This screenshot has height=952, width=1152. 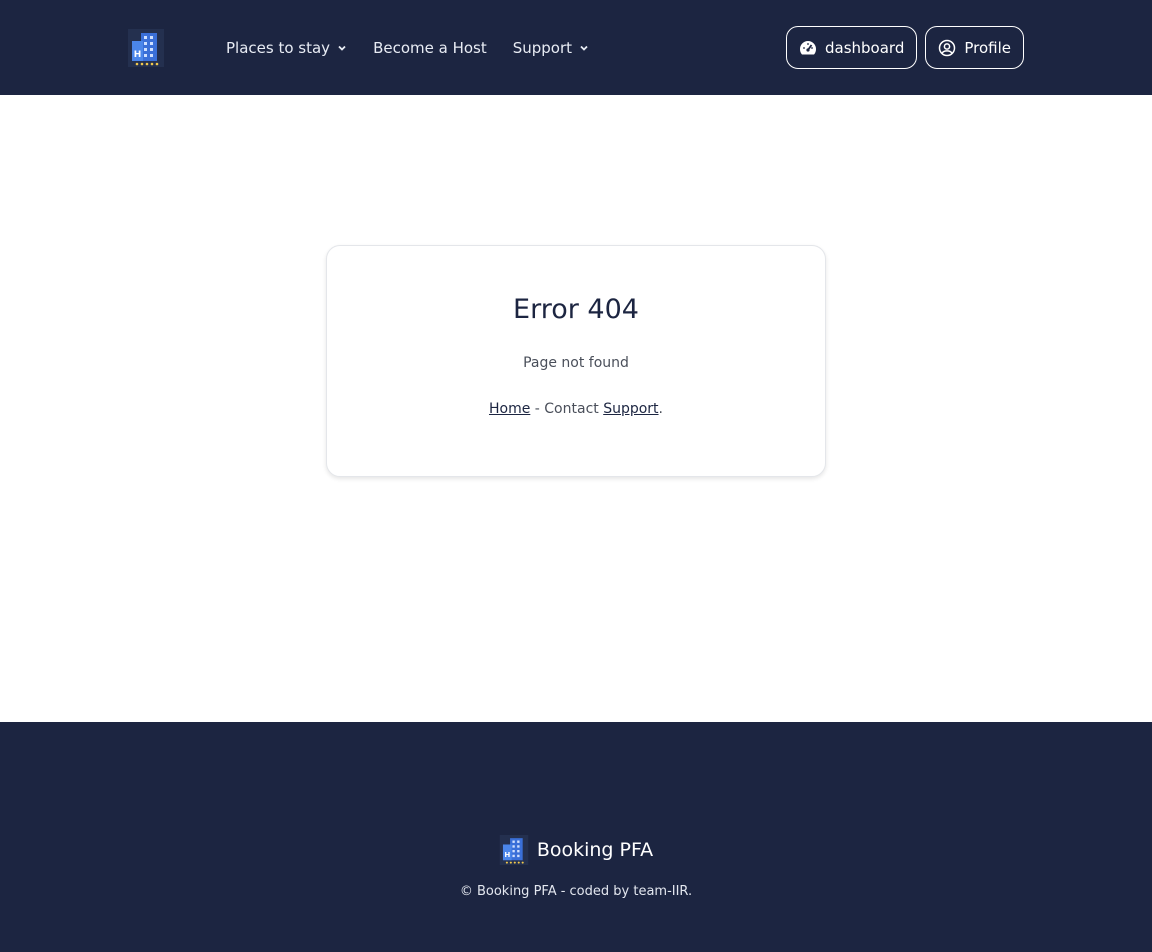 I want to click on dashboard-button: dashboard, so click(x=852, y=47).